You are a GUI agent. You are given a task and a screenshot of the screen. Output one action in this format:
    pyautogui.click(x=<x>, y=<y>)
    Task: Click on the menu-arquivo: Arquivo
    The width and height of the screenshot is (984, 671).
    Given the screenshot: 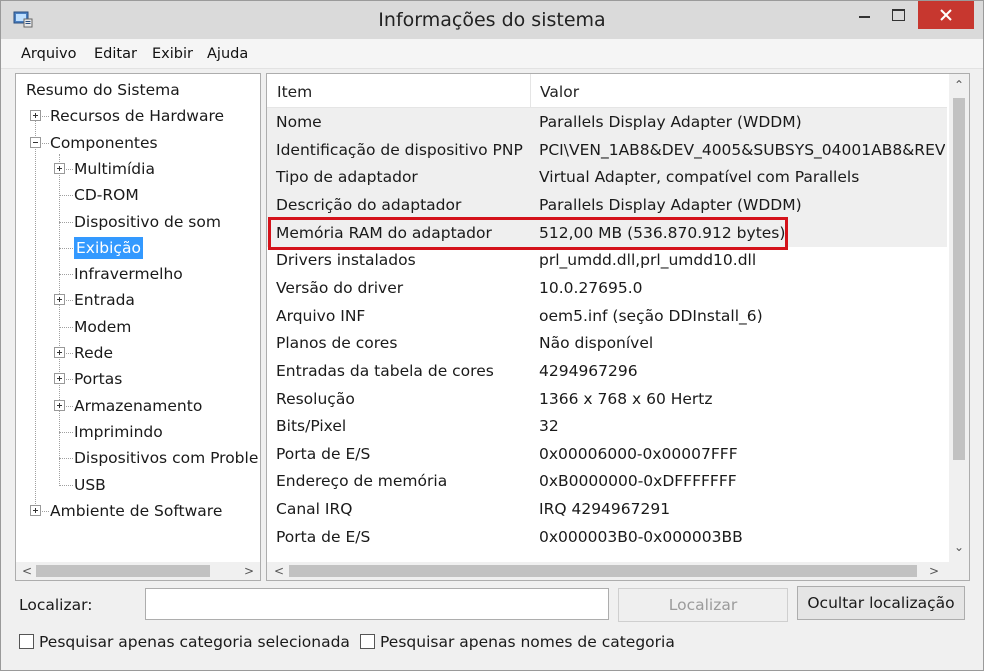 What is the action you would take?
    pyautogui.click(x=49, y=54)
    